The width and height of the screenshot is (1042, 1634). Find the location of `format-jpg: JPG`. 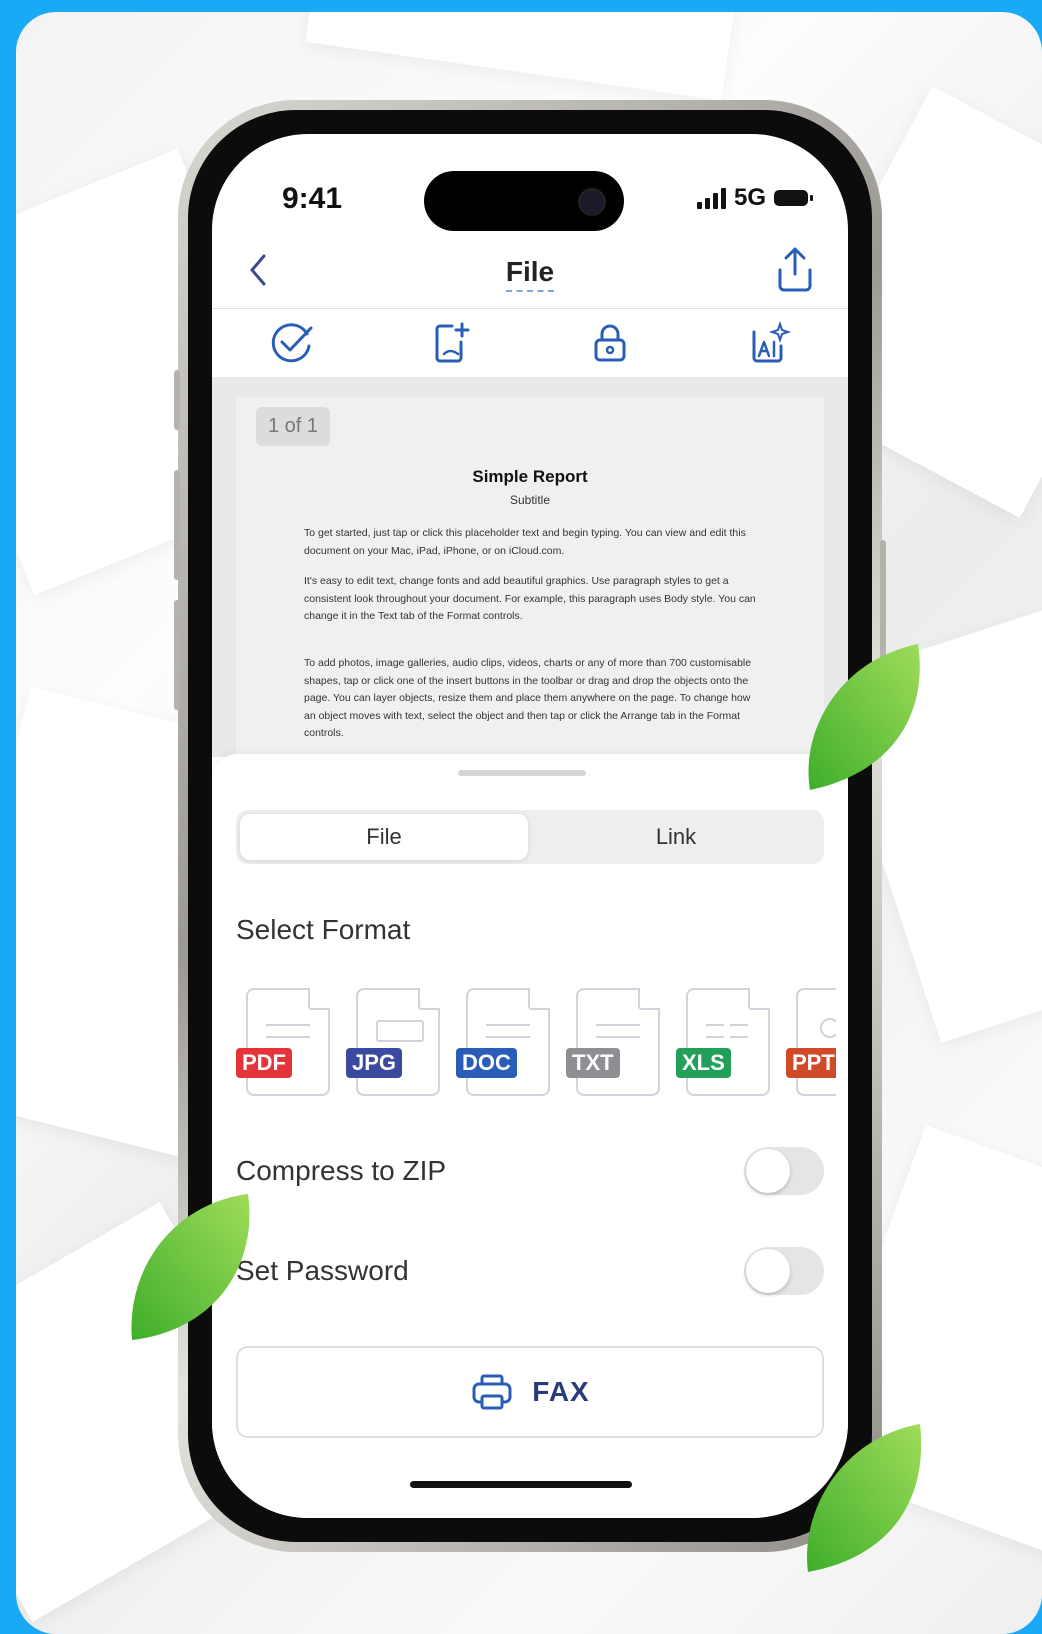

format-jpg: JPG is located at coordinates (394, 1044).